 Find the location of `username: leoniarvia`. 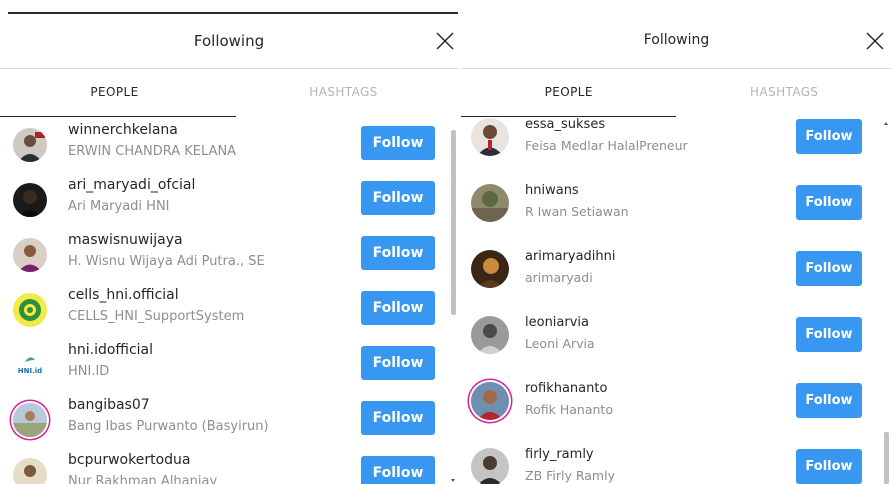

username: leoniarvia is located at coordinates (557, 322).